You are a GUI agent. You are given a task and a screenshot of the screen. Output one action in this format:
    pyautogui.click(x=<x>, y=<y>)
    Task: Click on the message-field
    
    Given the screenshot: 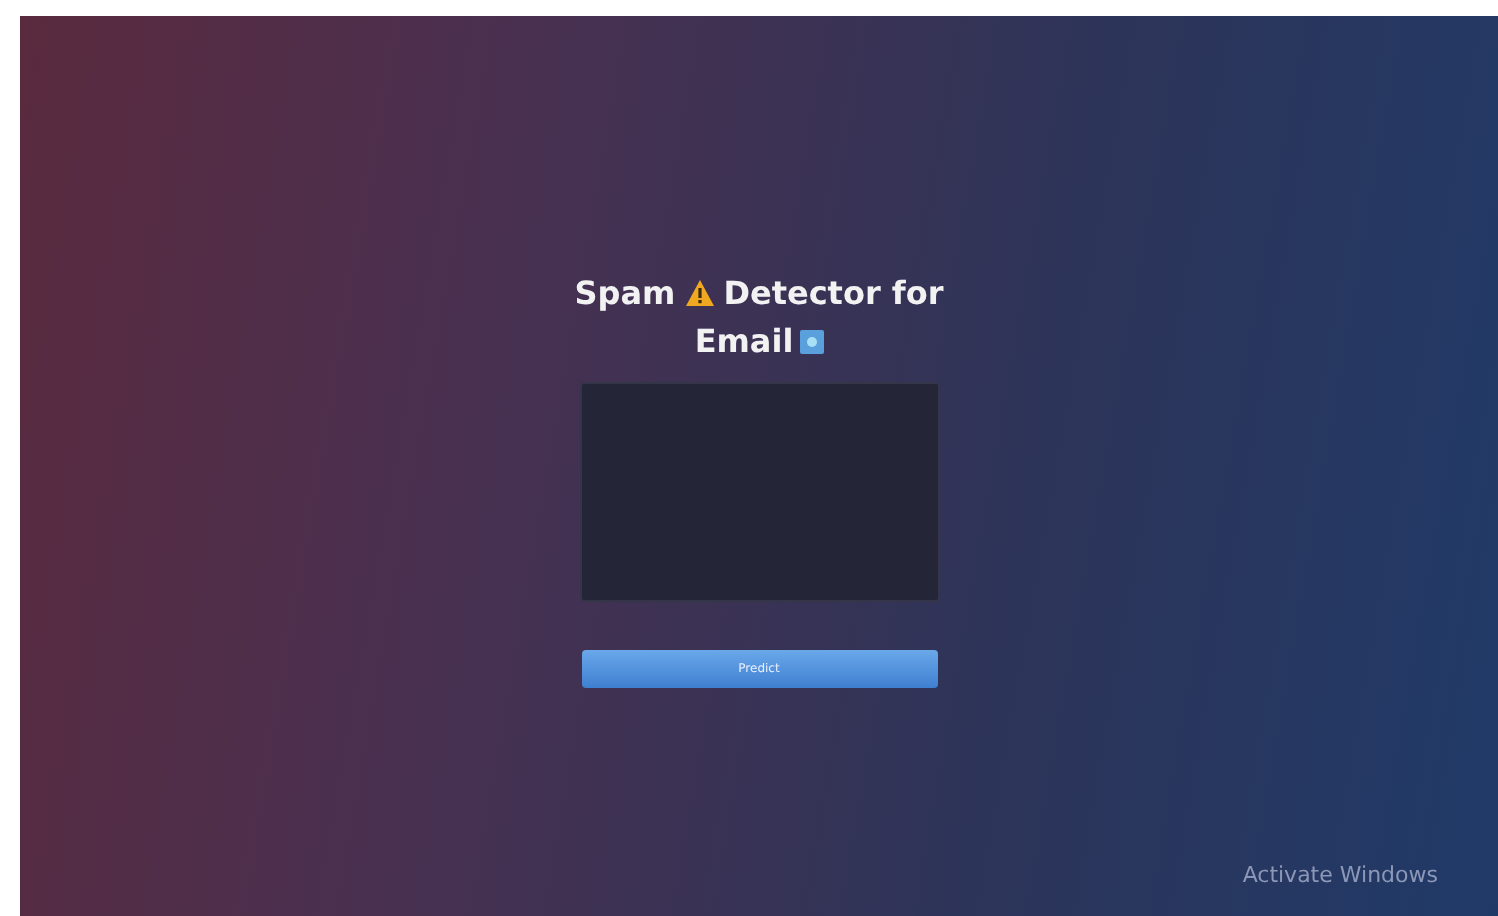 What is the action you would take?
    pyautogui.click(x=759, y=492)
    